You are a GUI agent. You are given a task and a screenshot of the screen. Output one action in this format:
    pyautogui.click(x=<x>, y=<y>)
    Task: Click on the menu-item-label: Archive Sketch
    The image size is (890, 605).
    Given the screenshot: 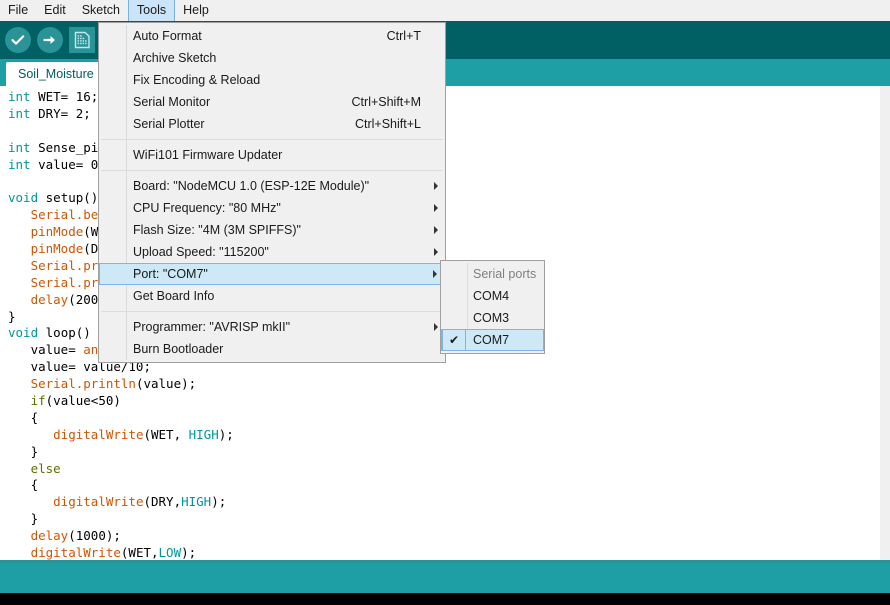 What is the action you would take?
    pyautogui.click(x=175, y=58)
    